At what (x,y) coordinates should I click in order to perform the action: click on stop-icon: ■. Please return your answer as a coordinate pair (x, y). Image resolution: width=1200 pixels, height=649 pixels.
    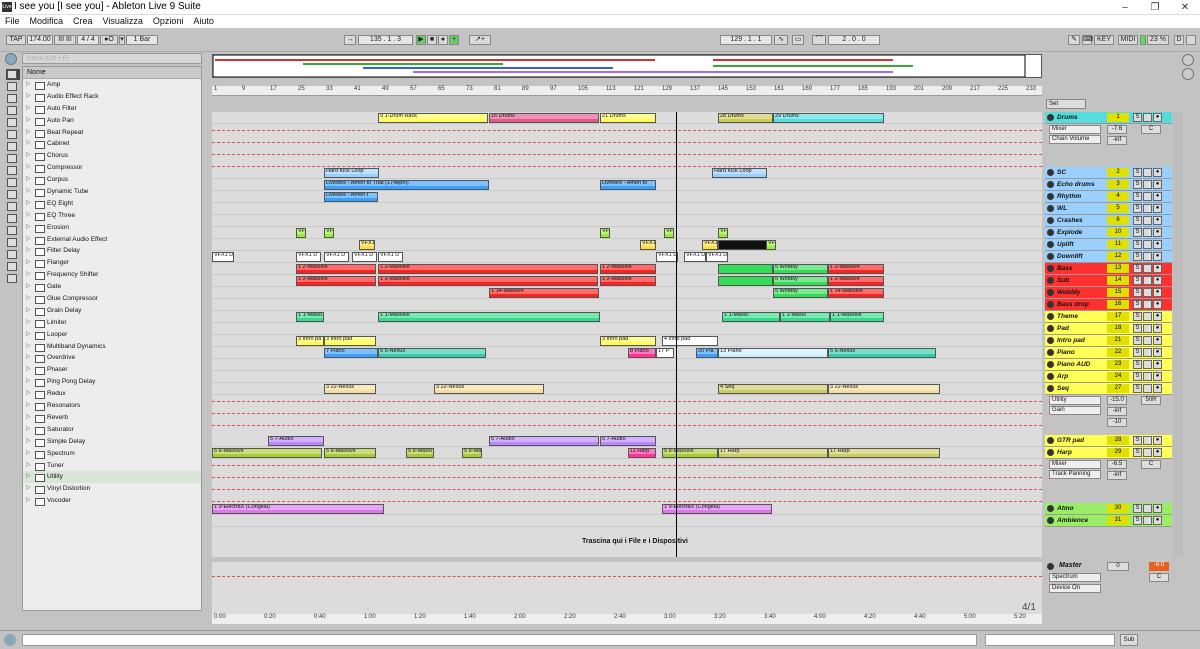
    Looking at the image, I should click on (432, 40).